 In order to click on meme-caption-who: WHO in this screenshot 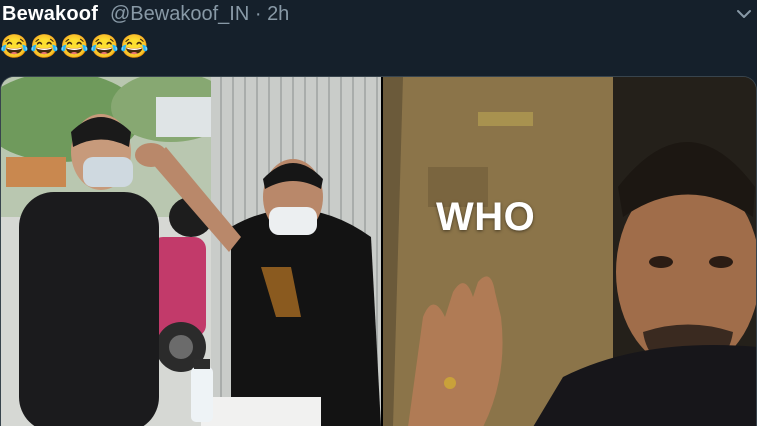, I will do `click(486, 217)`.